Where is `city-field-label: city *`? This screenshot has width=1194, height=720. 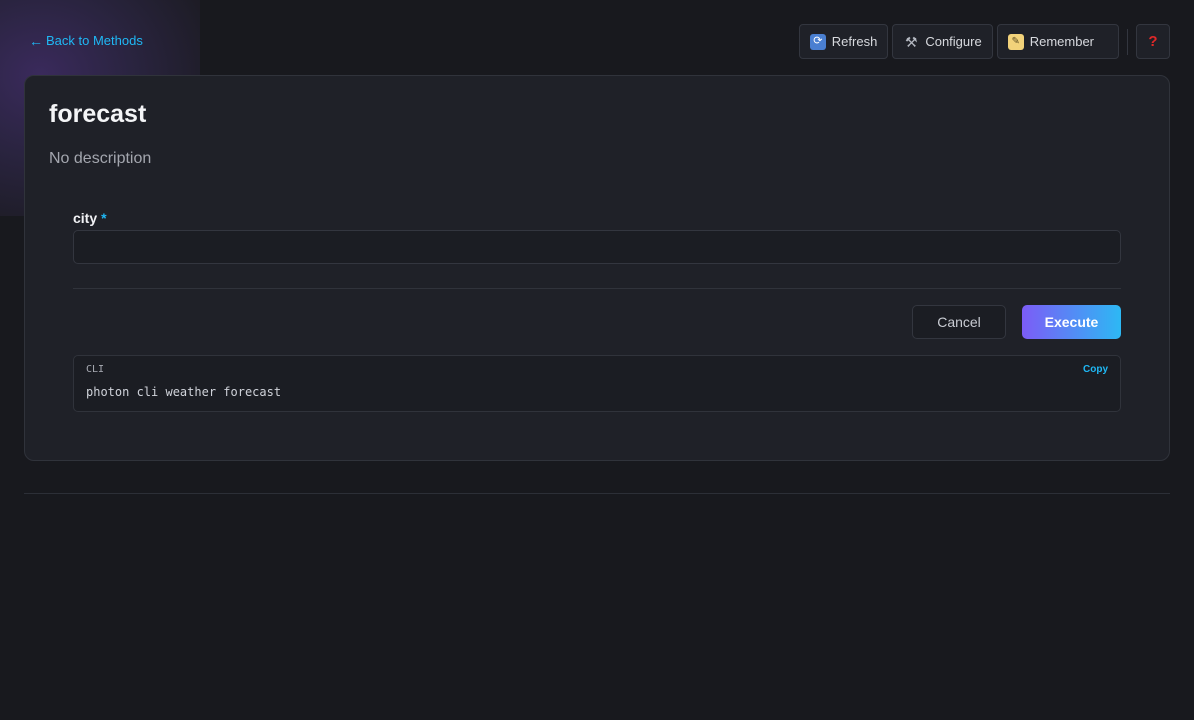
city-field-label: city * is located at coordinates (90, 218).